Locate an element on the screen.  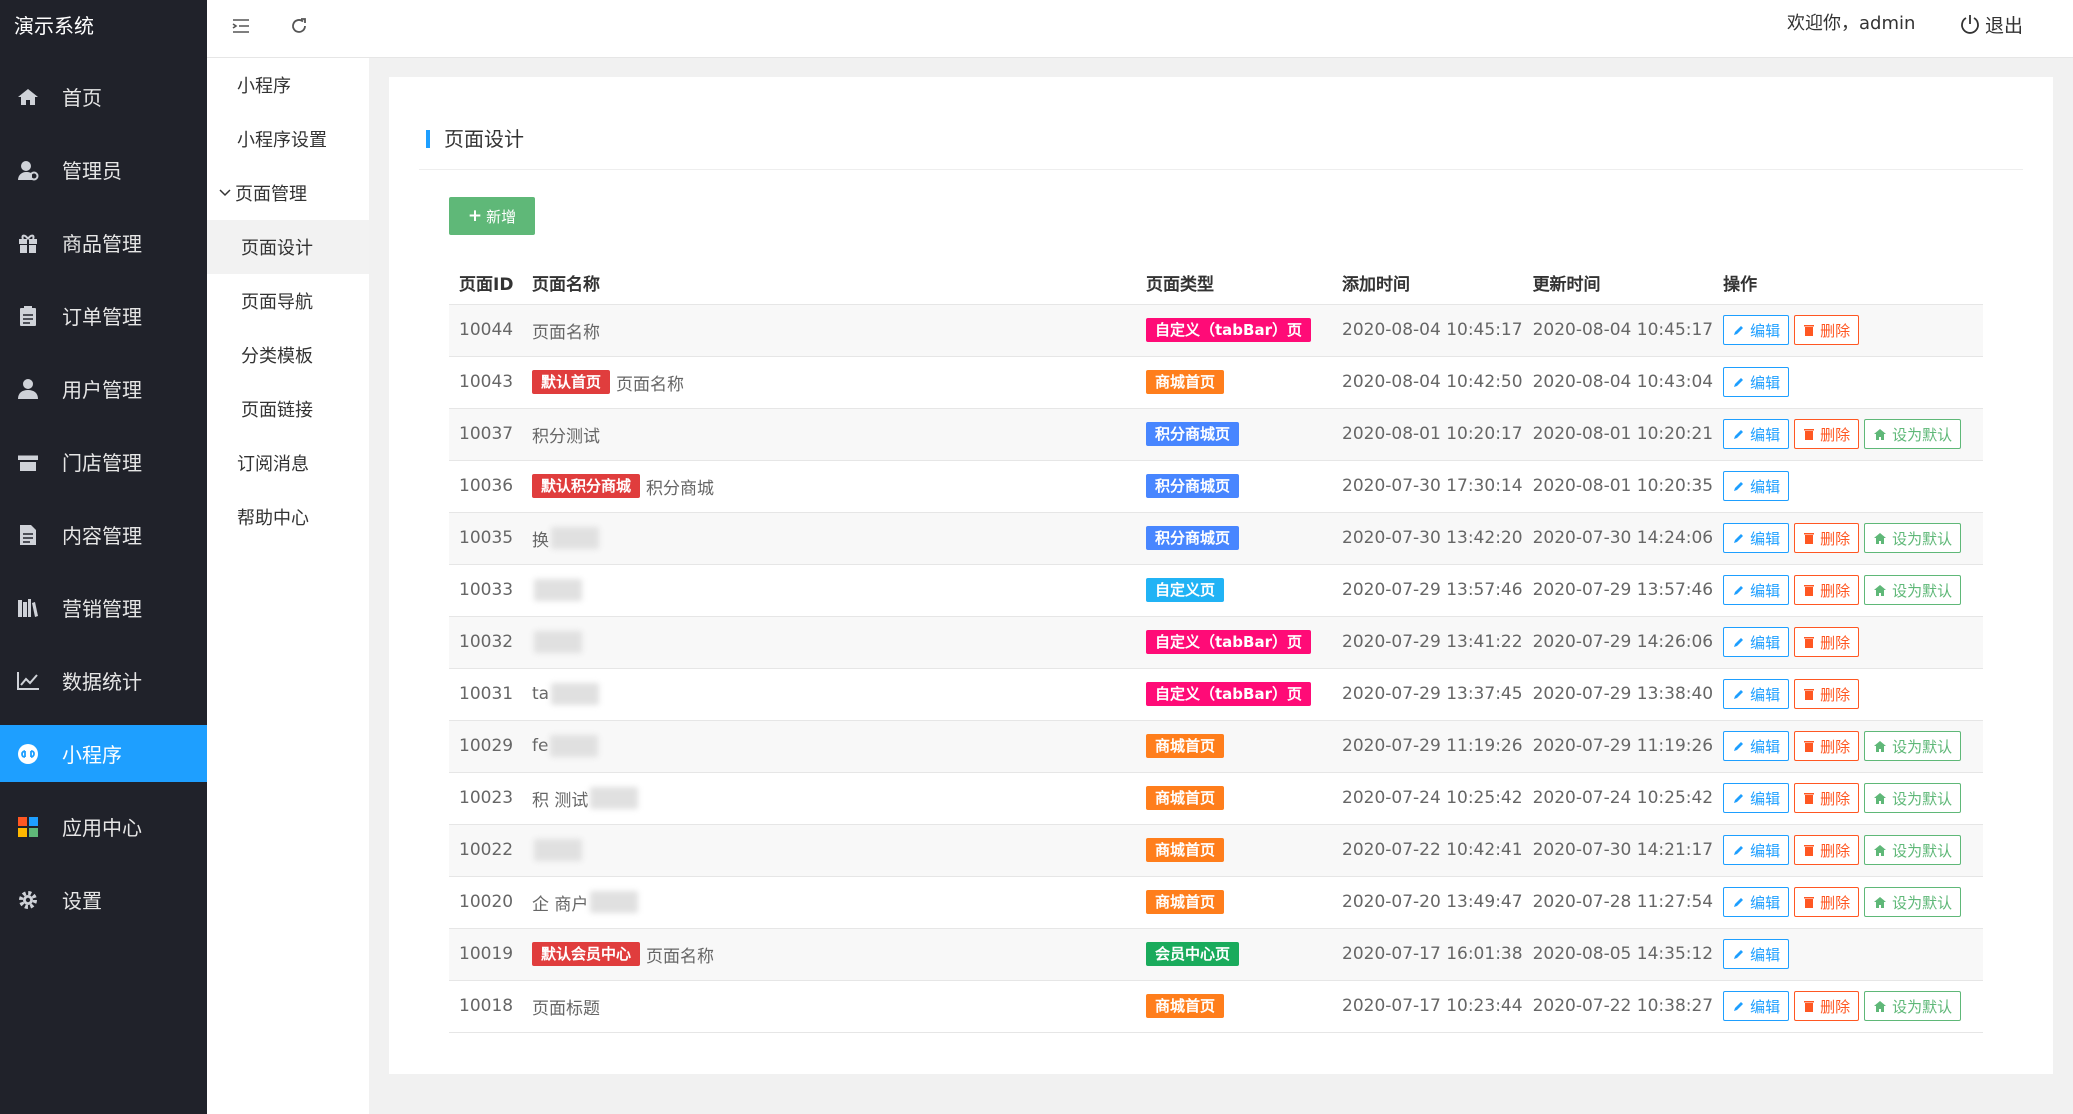
cell-type: 自定义（tabBar）页 is located at coordinates (1234, 642).